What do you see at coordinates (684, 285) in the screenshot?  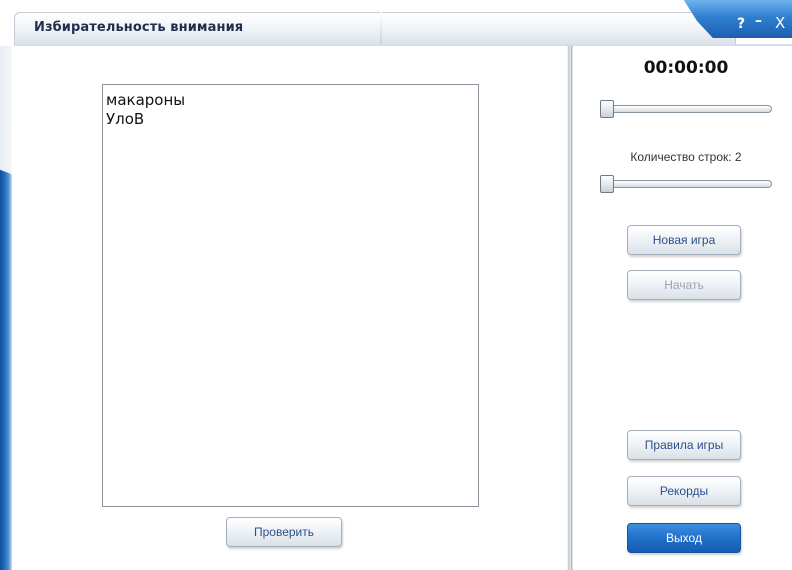 I see `start-button: Начать` at bounding box center [684, 285].